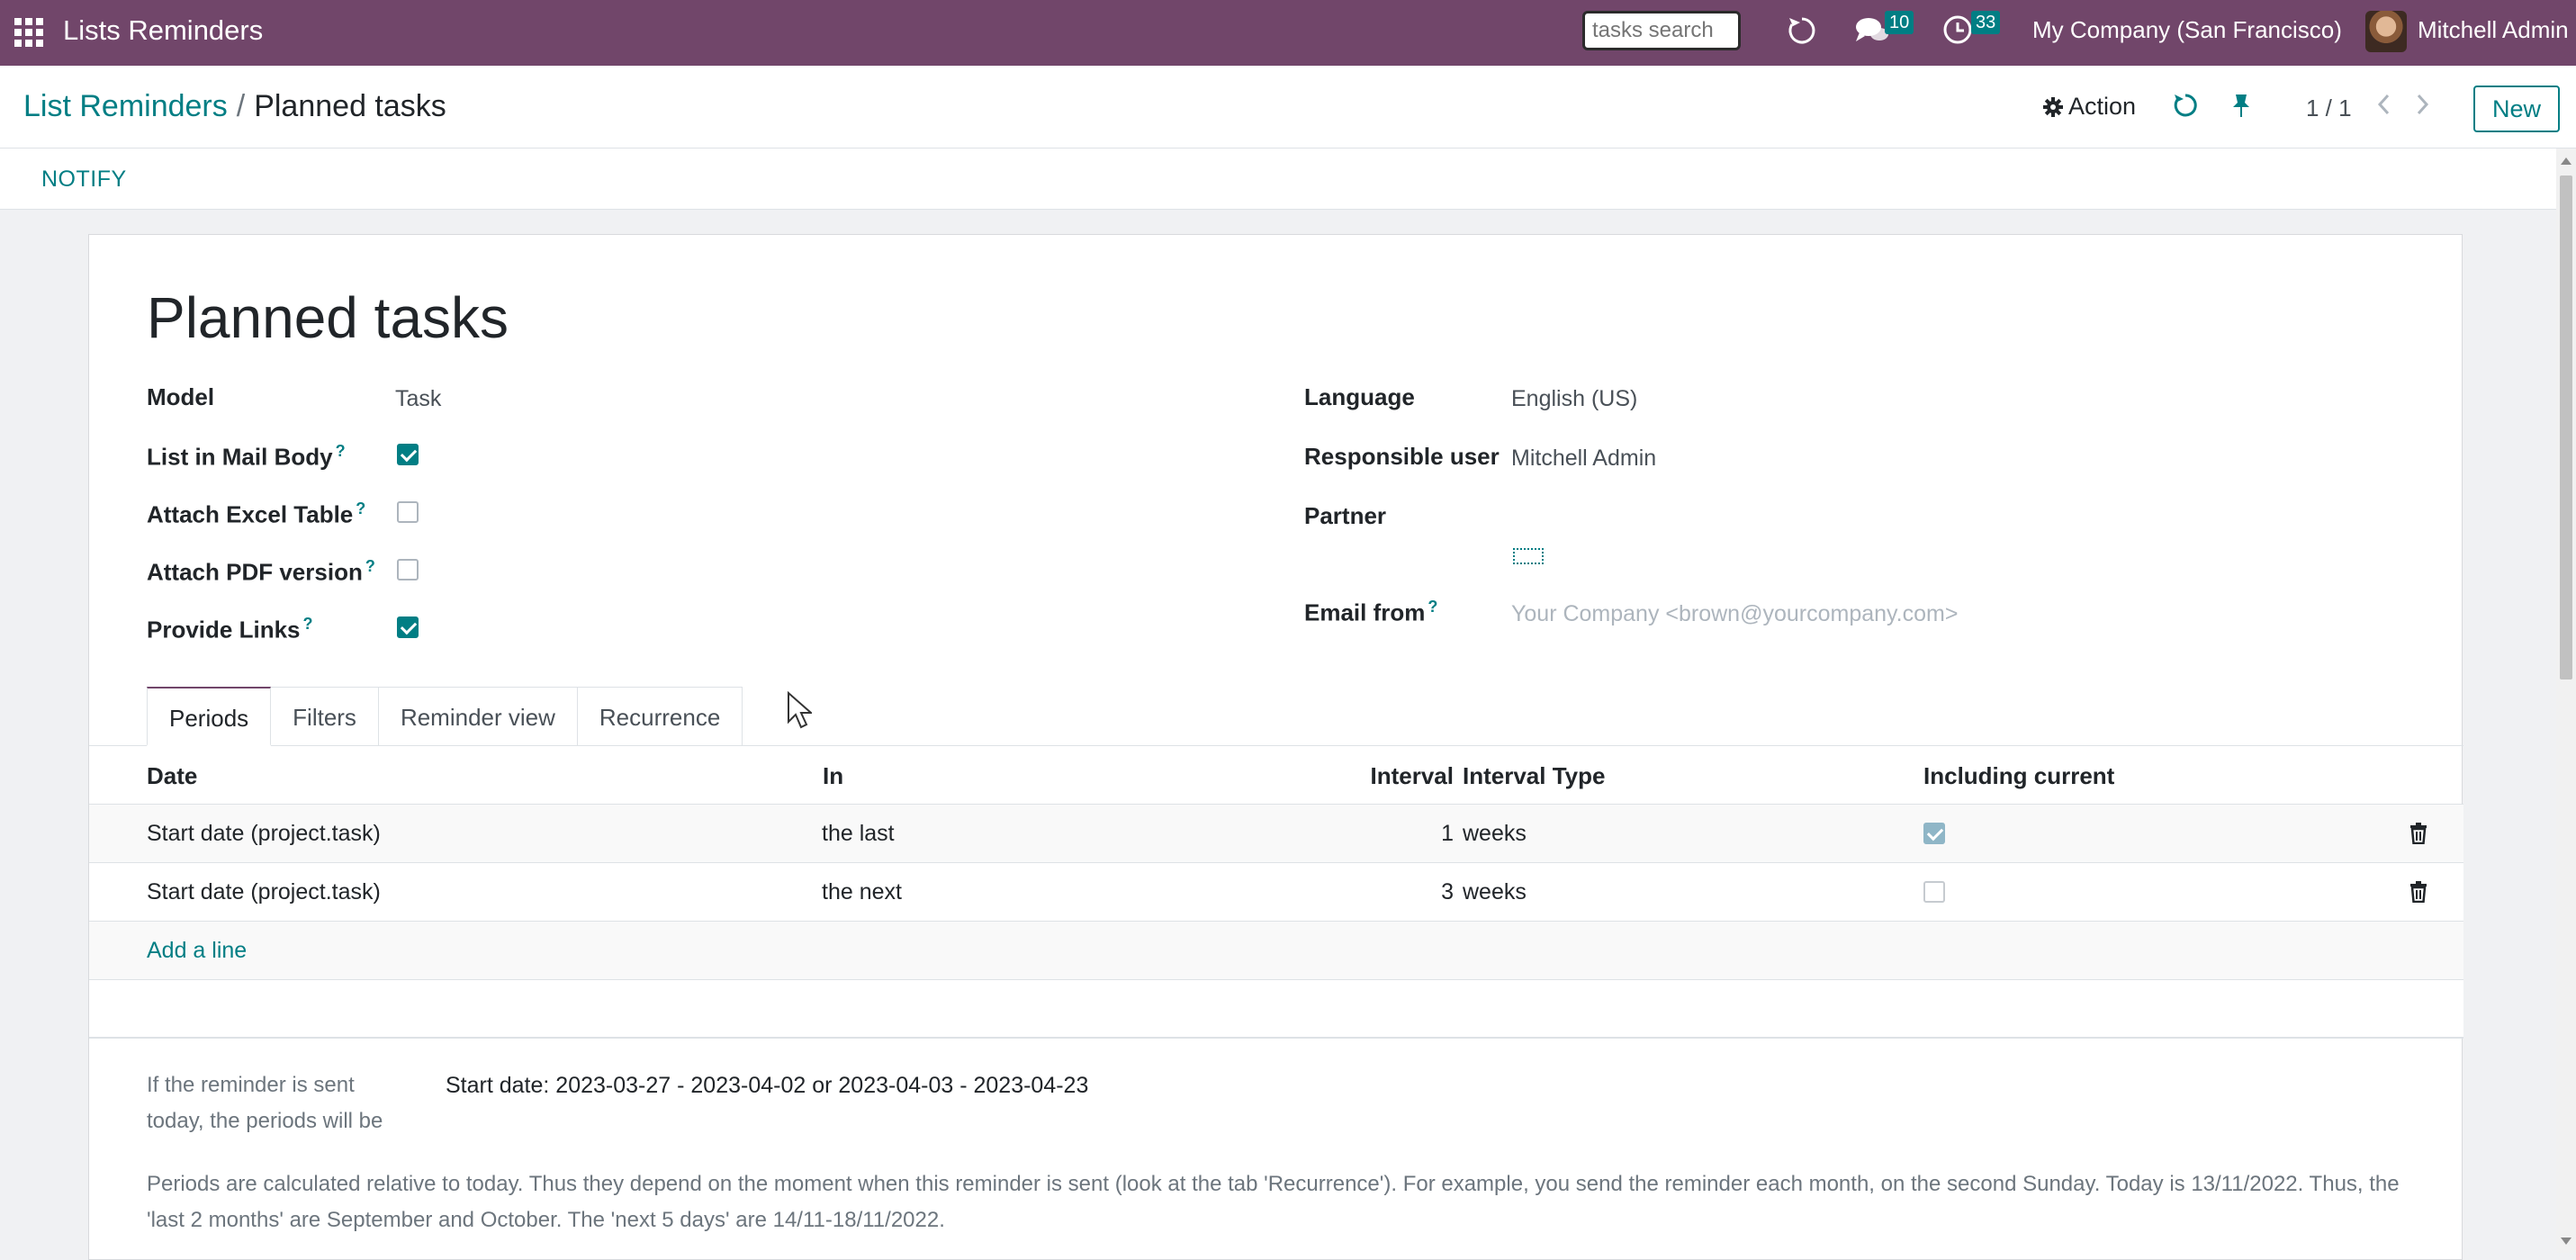 The image size is (2576, 1260). Describe the element at coordinates (2102, 107) in the screenshot. I see `action-label: Action` at that location.